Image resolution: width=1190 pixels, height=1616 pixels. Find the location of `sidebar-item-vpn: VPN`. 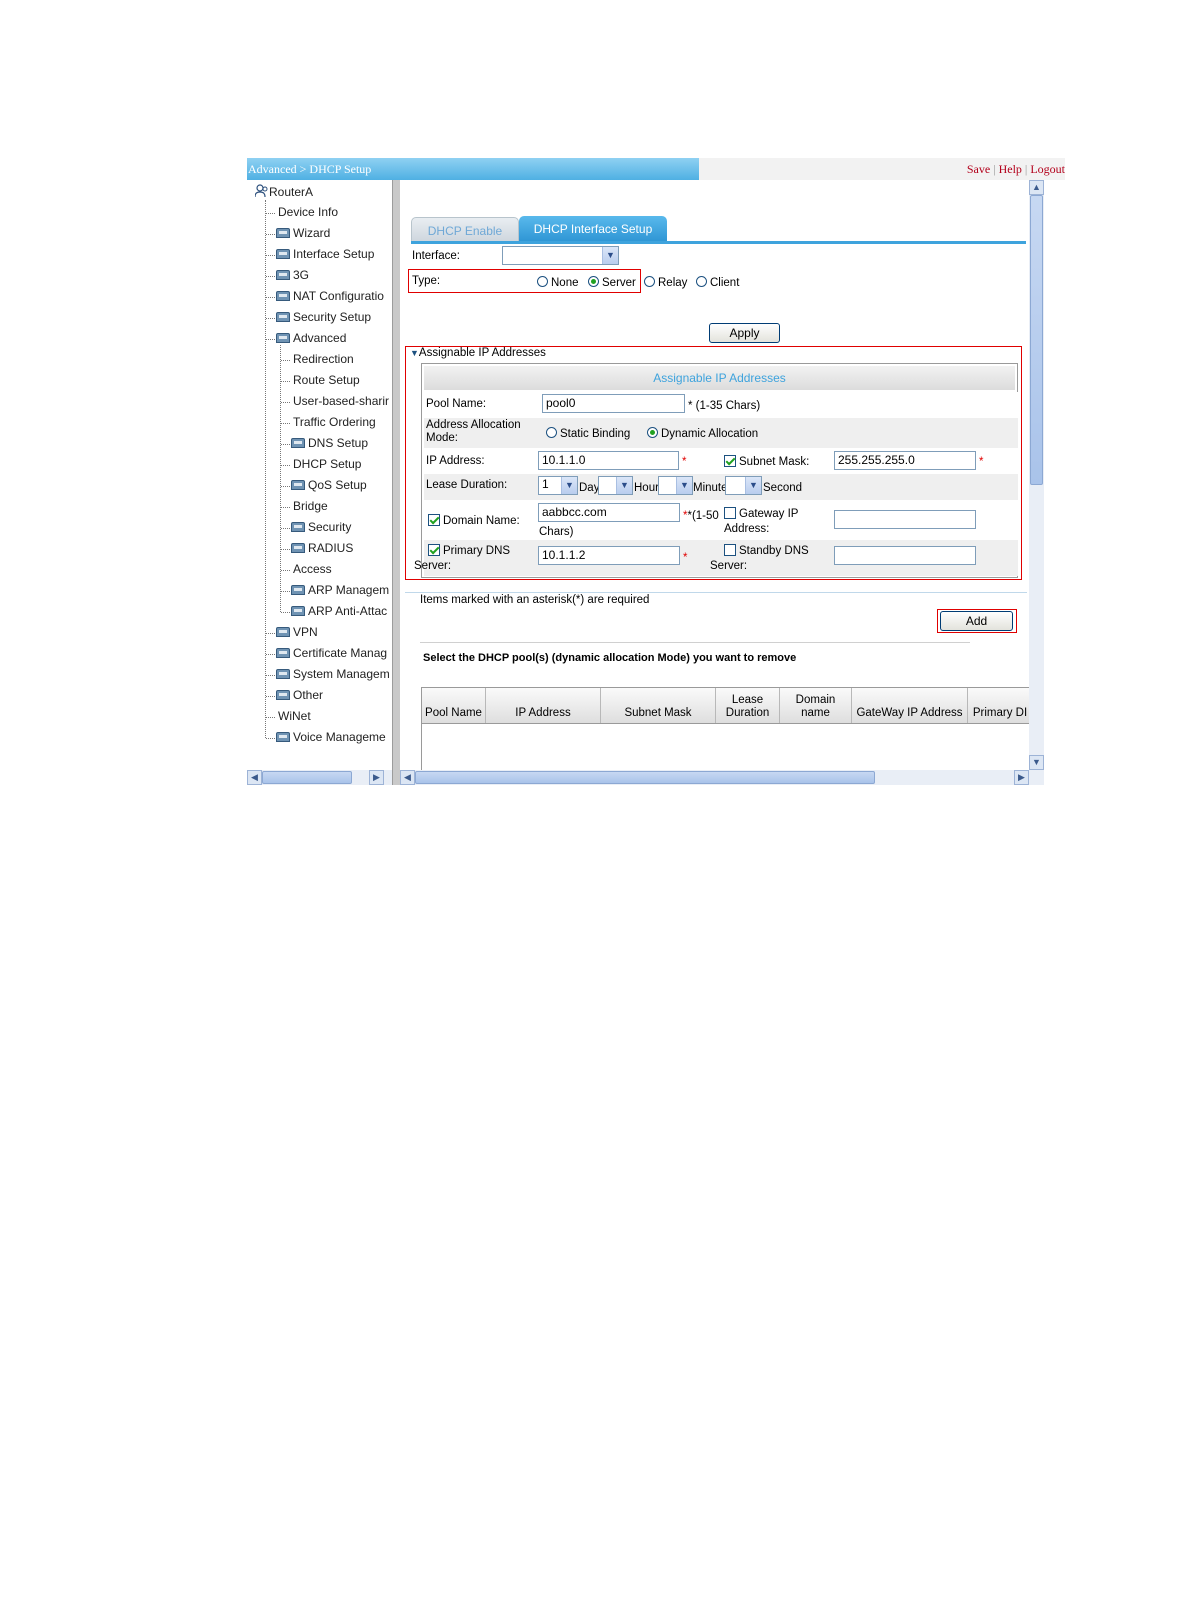

sidebar-item-vpn: VPN is located at coordinates (297, 632).